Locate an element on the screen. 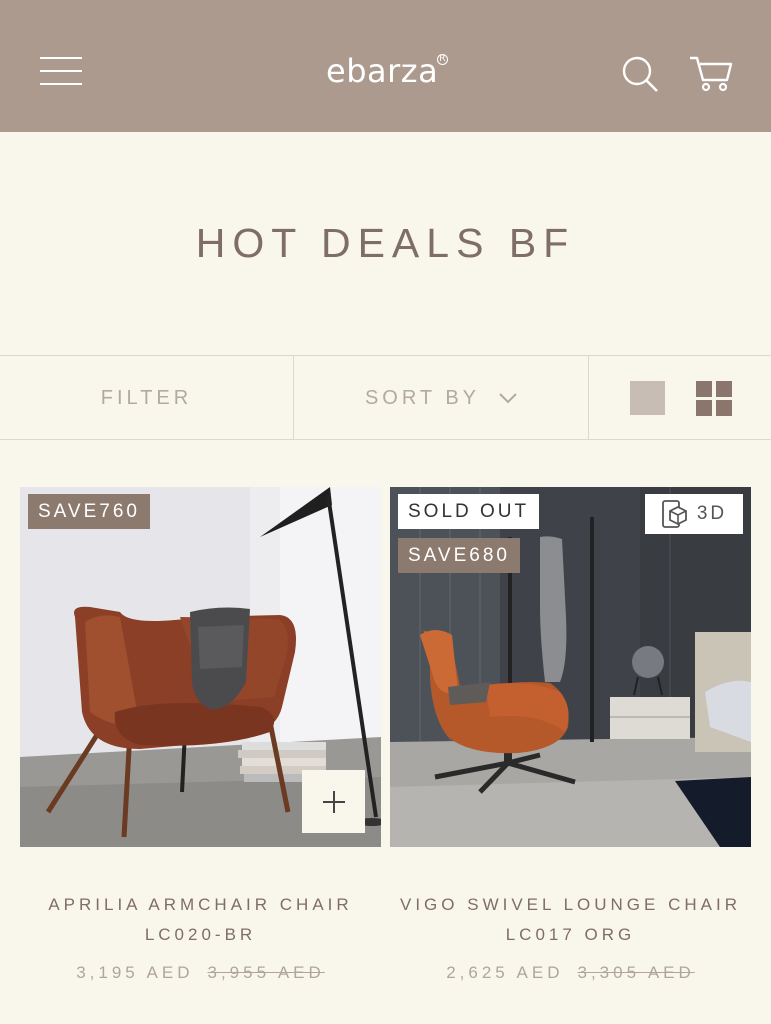 This screenshot has height=1024, width=771. search-icon is located at coordinates (640, 74).